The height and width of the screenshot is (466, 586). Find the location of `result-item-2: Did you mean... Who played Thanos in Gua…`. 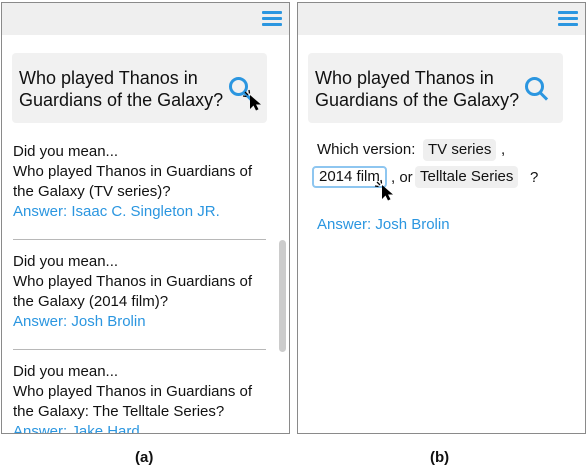

result-item-2: Did you mean... Who played Thanos in Gua… is located at coordinates (138, 292).